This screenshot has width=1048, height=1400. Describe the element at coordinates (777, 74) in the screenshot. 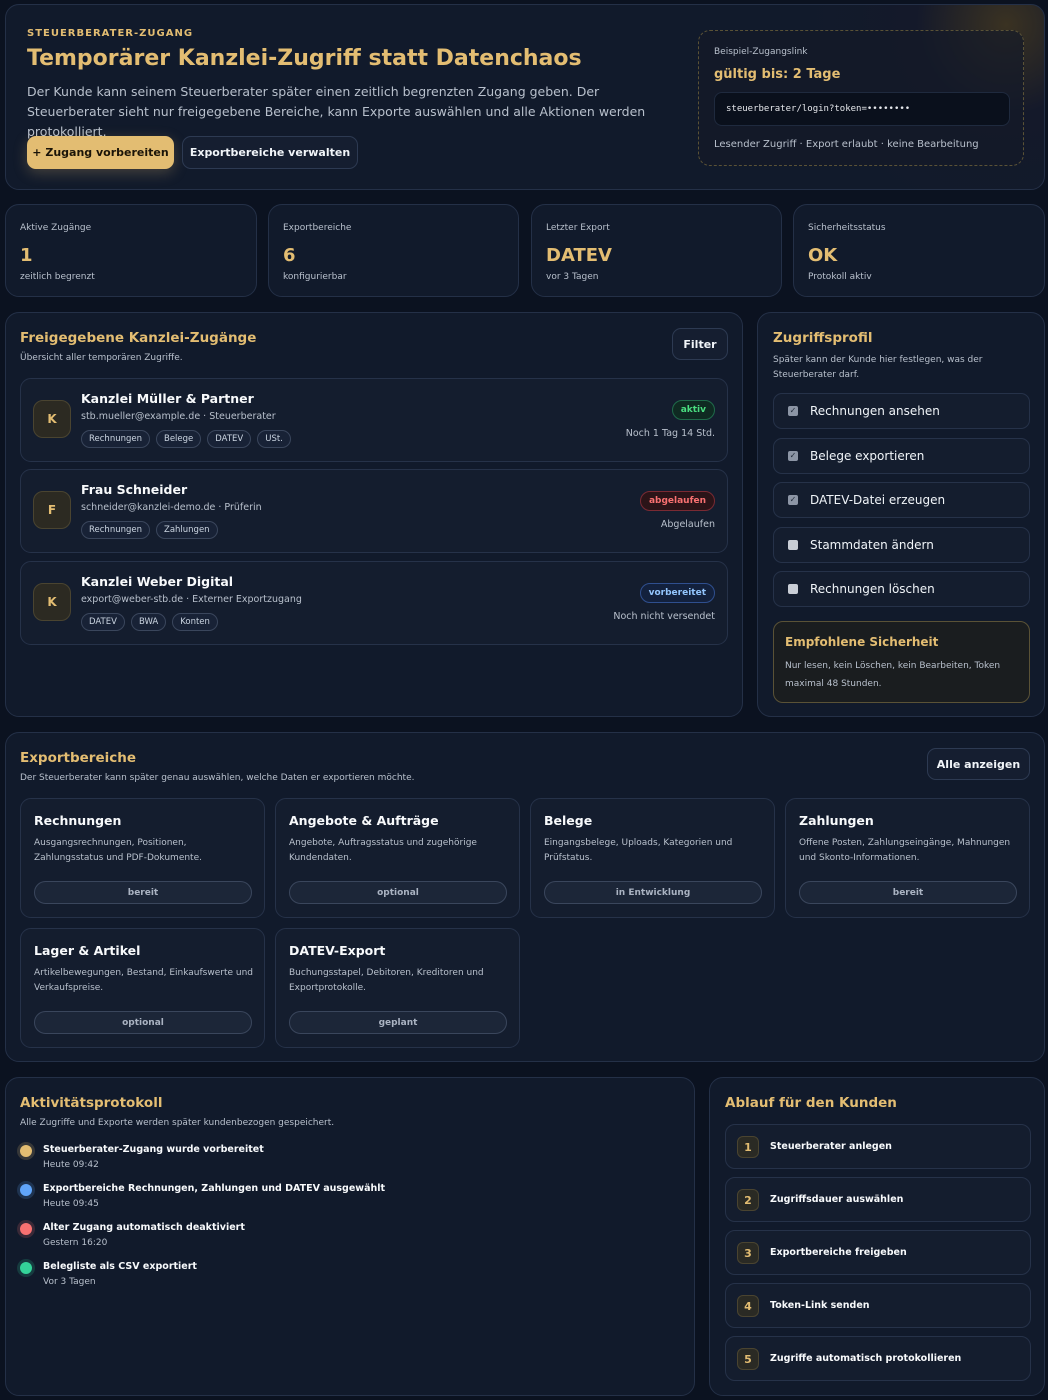

I see `example-link-validity: gültig bis: 2 Tage` at that location.